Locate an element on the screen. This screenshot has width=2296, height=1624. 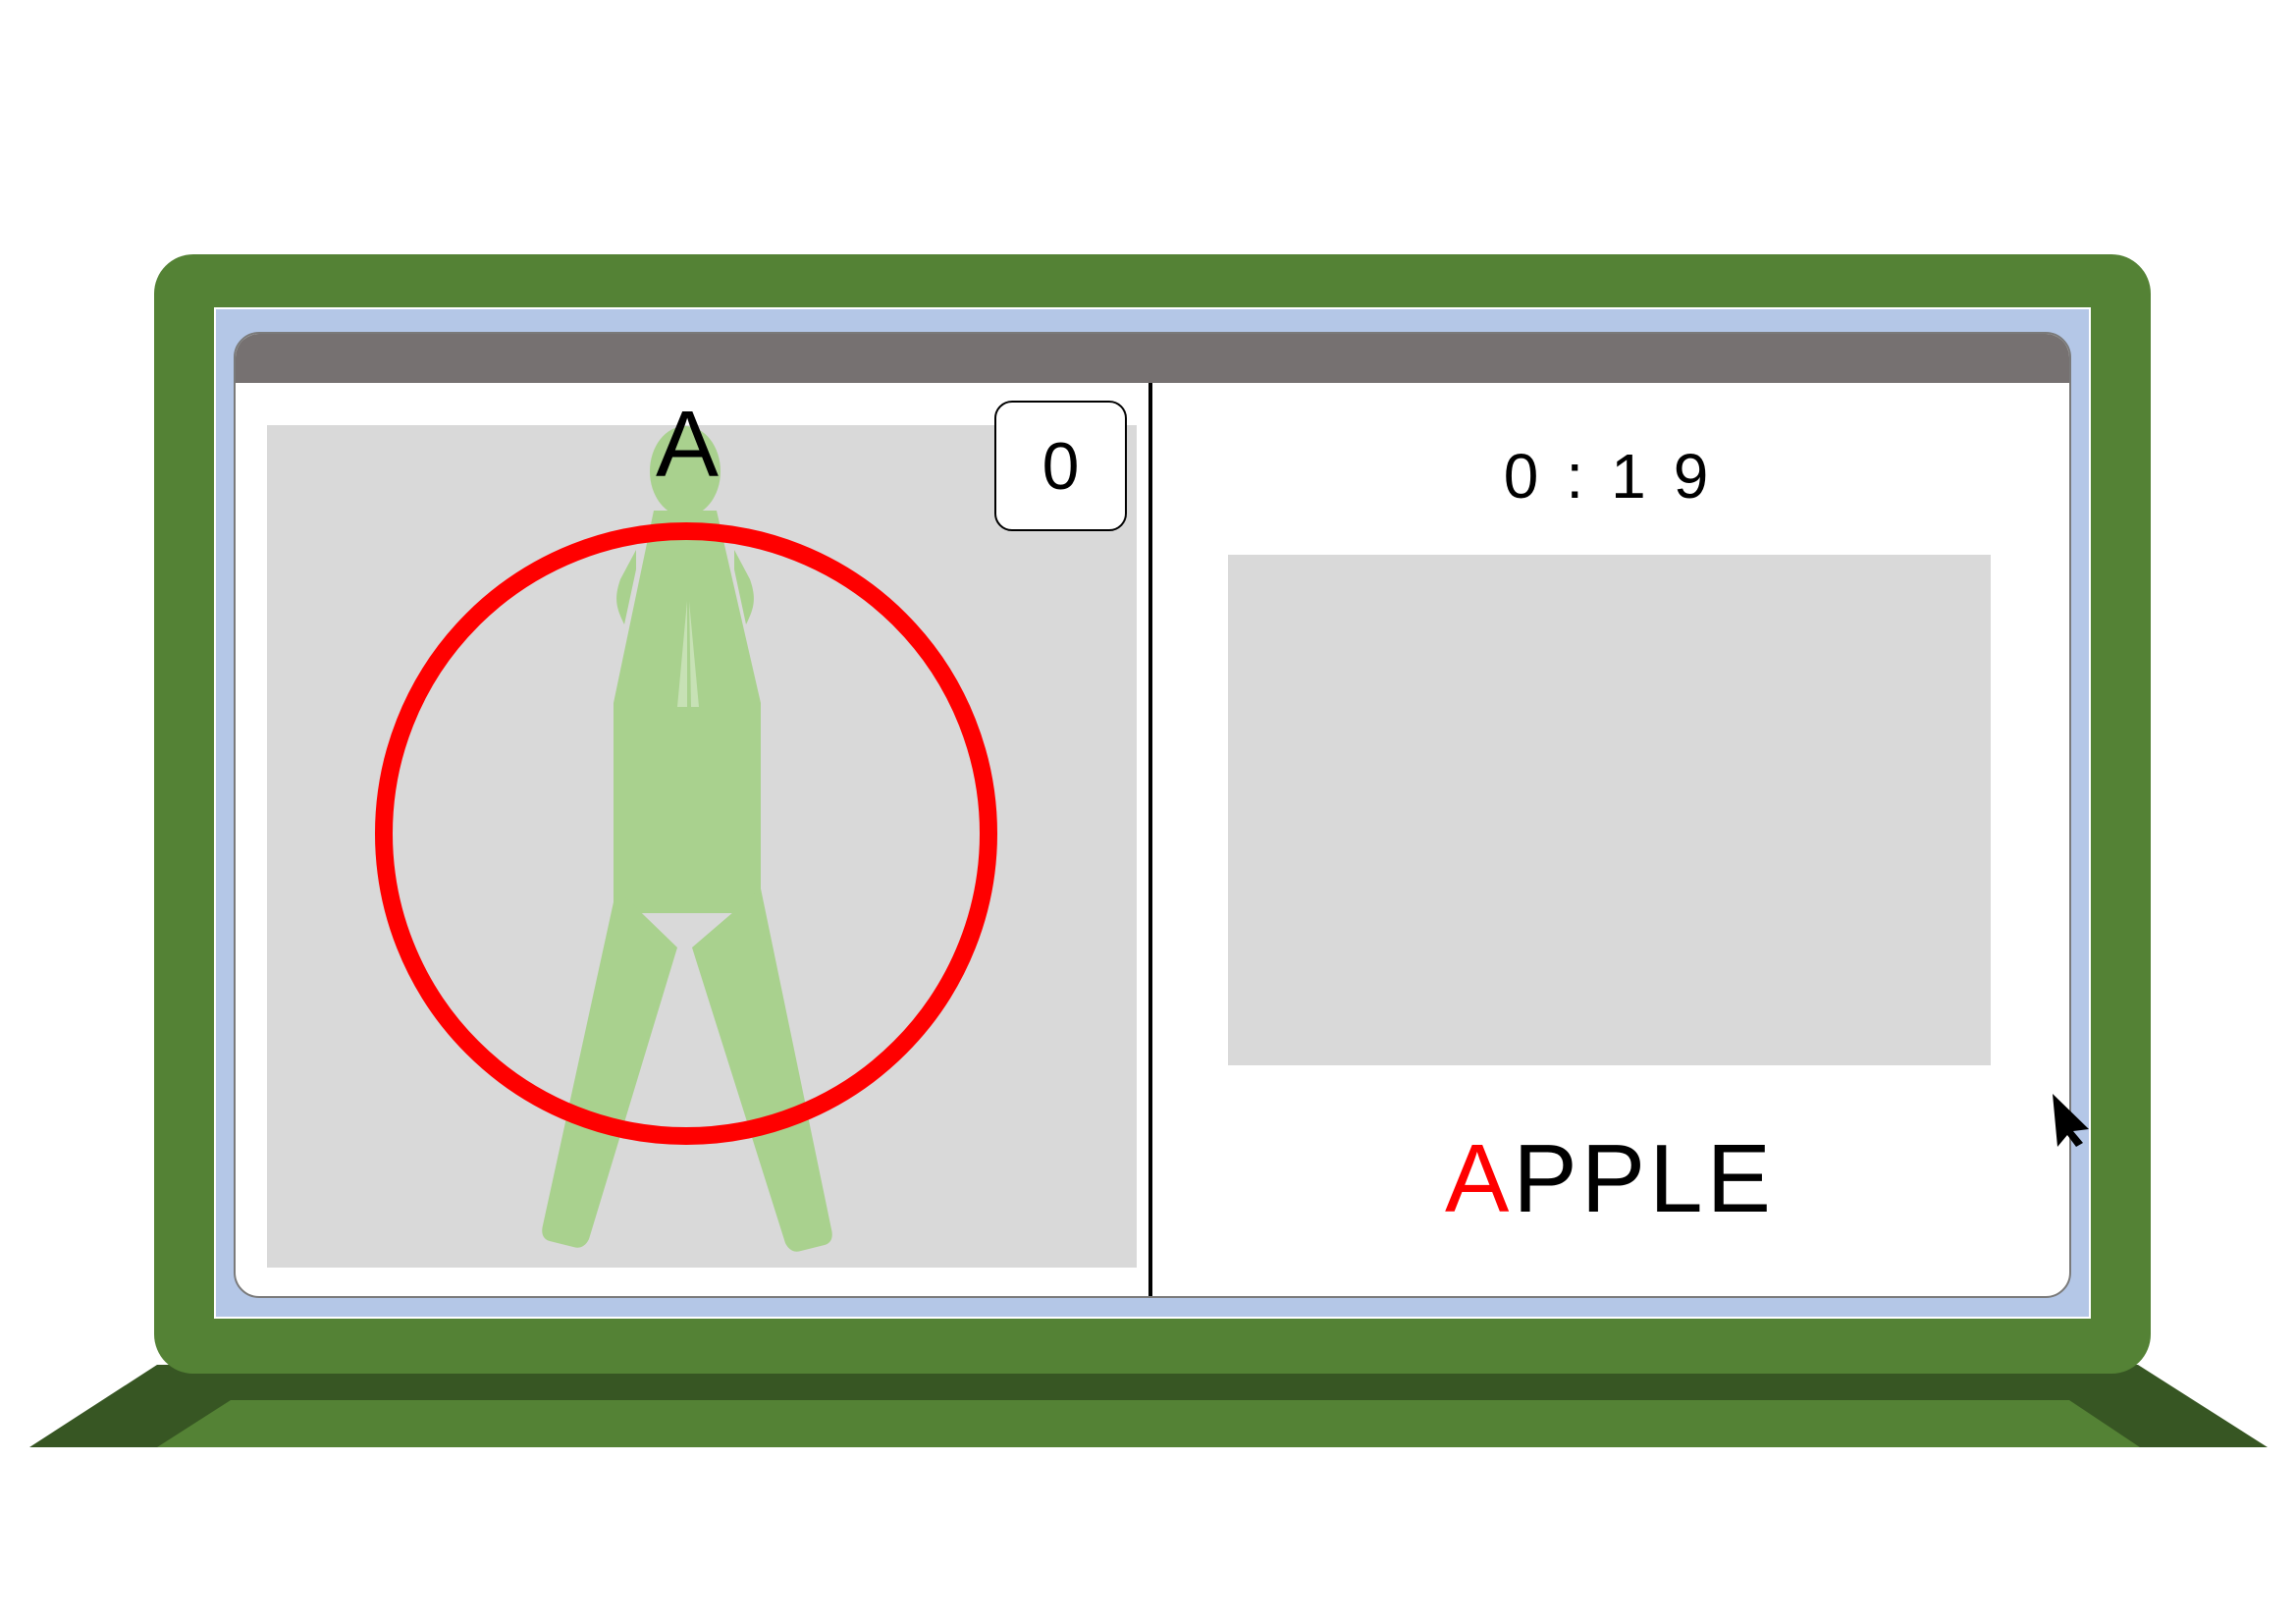
score-value: 0 is located at coordinates (1061, 466).